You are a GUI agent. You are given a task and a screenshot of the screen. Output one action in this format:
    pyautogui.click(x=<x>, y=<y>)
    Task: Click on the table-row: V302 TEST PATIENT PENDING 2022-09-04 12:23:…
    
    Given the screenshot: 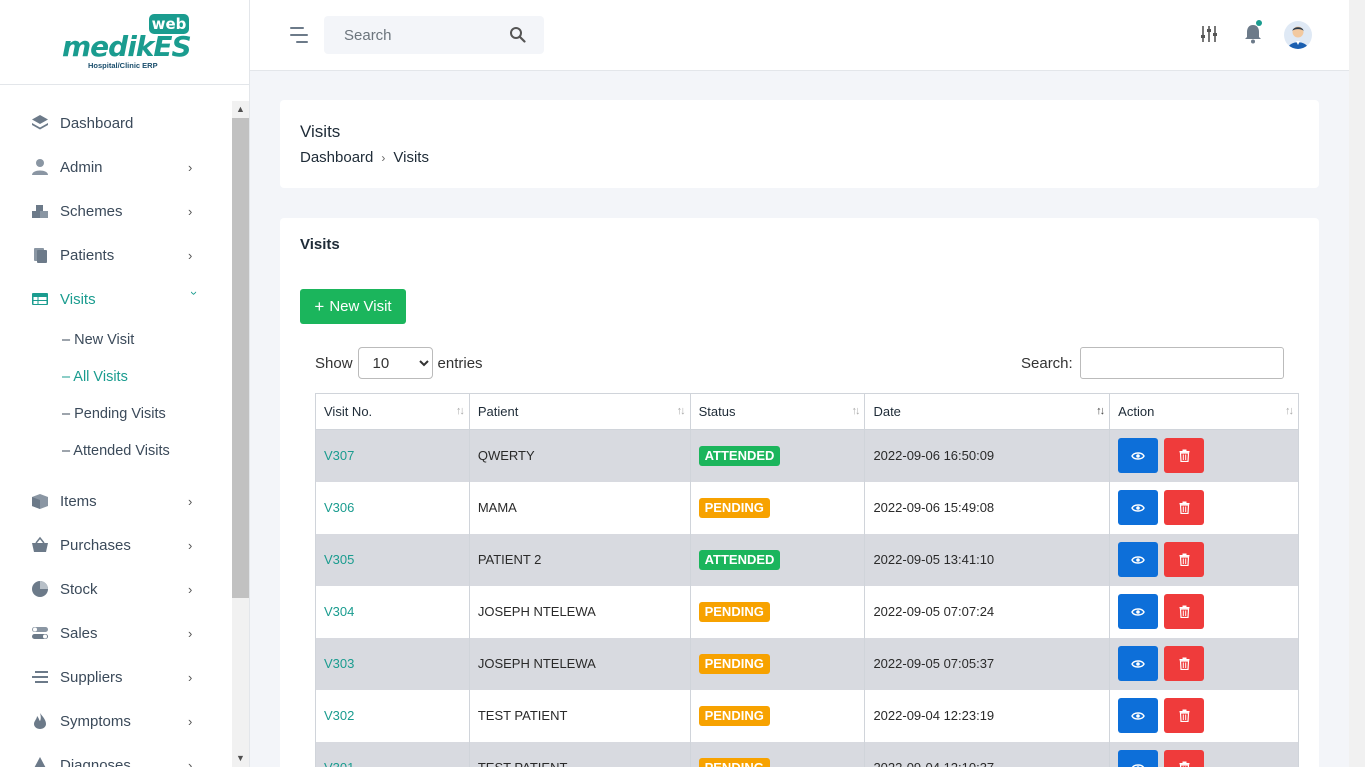 What is the action you would take?
    pyautogui.click(x=807, y=715)
    